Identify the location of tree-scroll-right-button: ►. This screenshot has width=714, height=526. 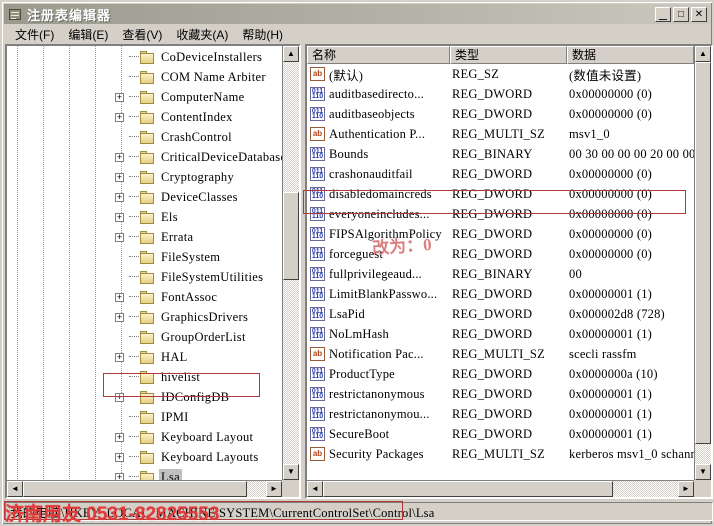
(274, 489).